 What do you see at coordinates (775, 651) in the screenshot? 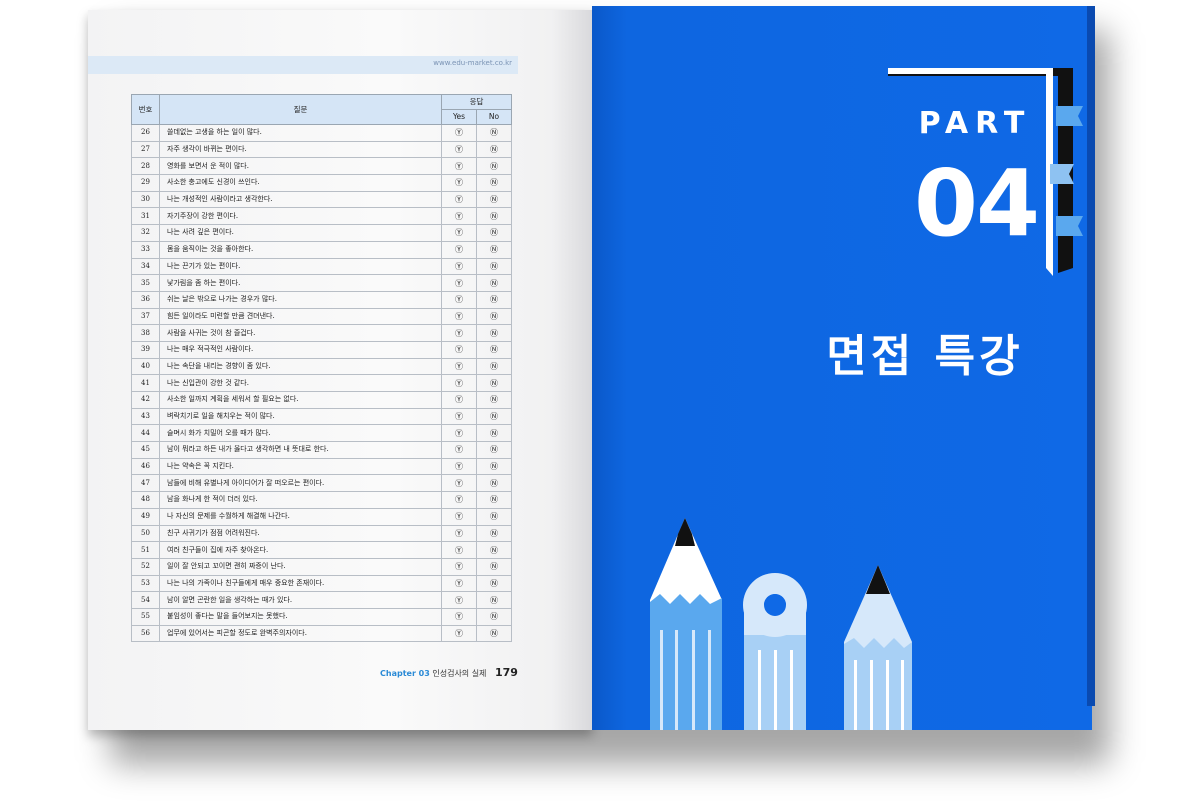
I see `pencil-middle` at bounding box center [775, 651].